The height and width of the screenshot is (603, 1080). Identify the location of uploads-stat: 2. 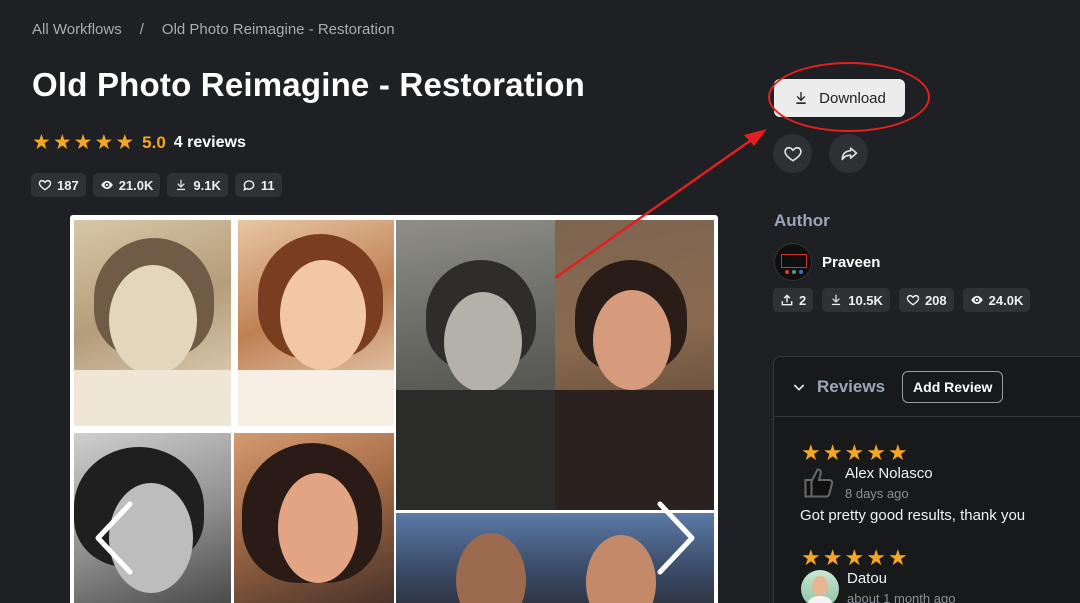
(793, 300).